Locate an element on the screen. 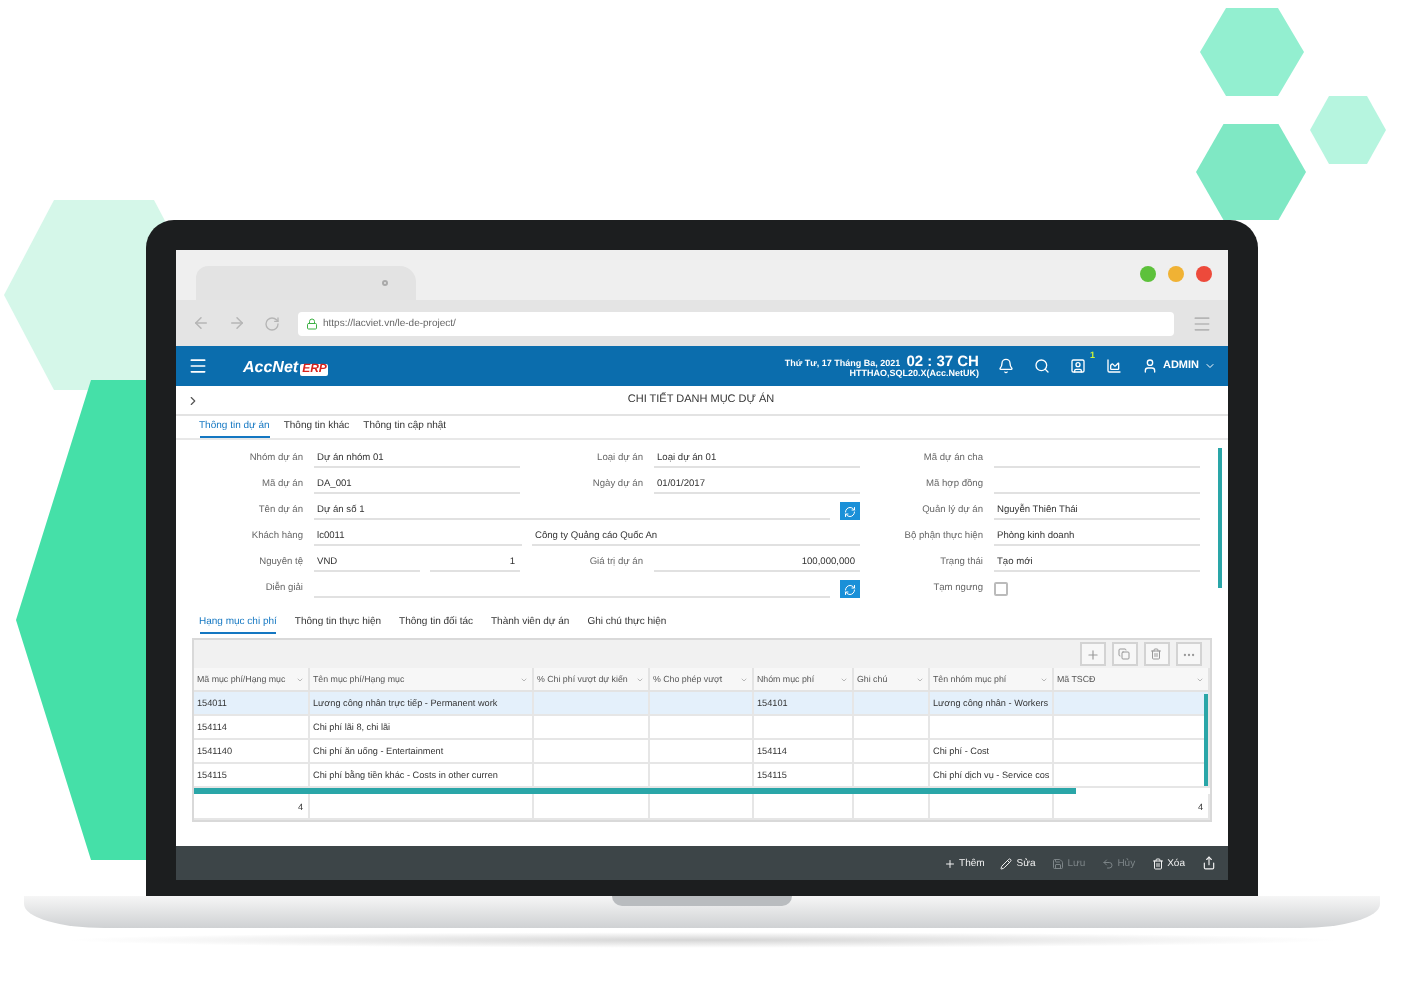 The width and height of the screenshot is (1402, 982). plus-icon is located at coordinates (1092, 654).